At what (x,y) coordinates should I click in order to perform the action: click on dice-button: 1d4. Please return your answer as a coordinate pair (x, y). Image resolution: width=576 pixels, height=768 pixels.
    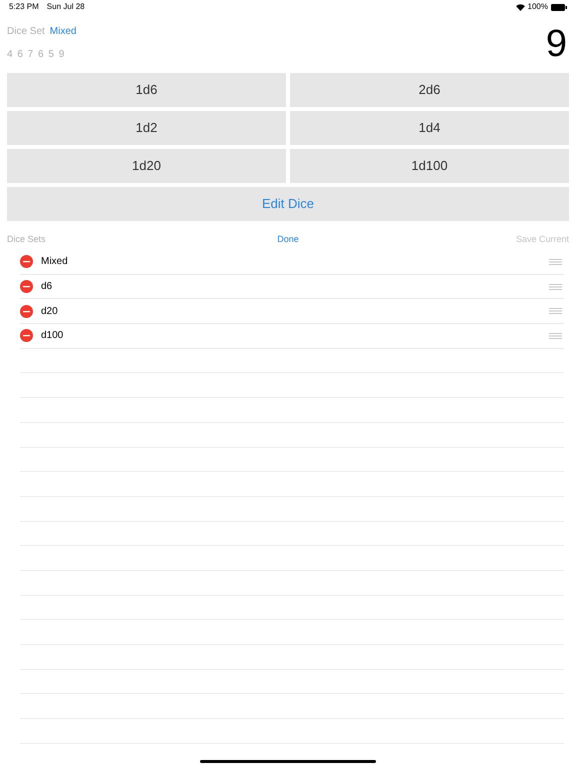
    Looking at the image, I should click on (429, 128).